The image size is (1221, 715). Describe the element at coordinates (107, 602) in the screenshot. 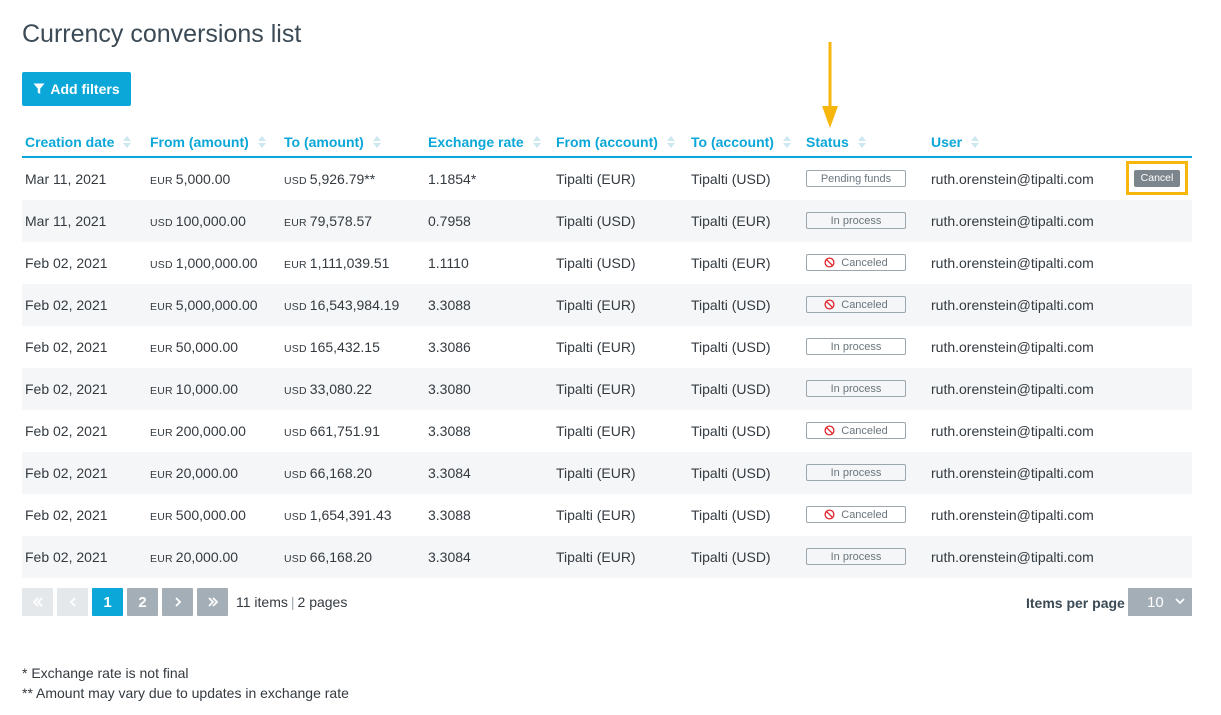

I see `page-1-button: 1` at that location.